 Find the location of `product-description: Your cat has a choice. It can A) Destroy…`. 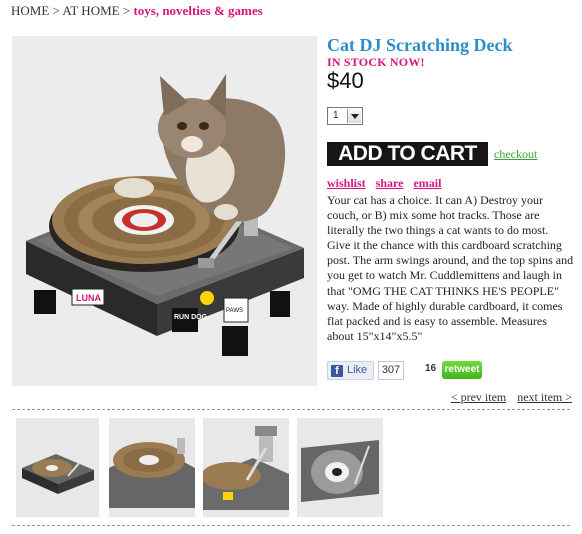

product-description: Your cat has a choice. It can A) Destroy… is located at coordinates (450, 268).